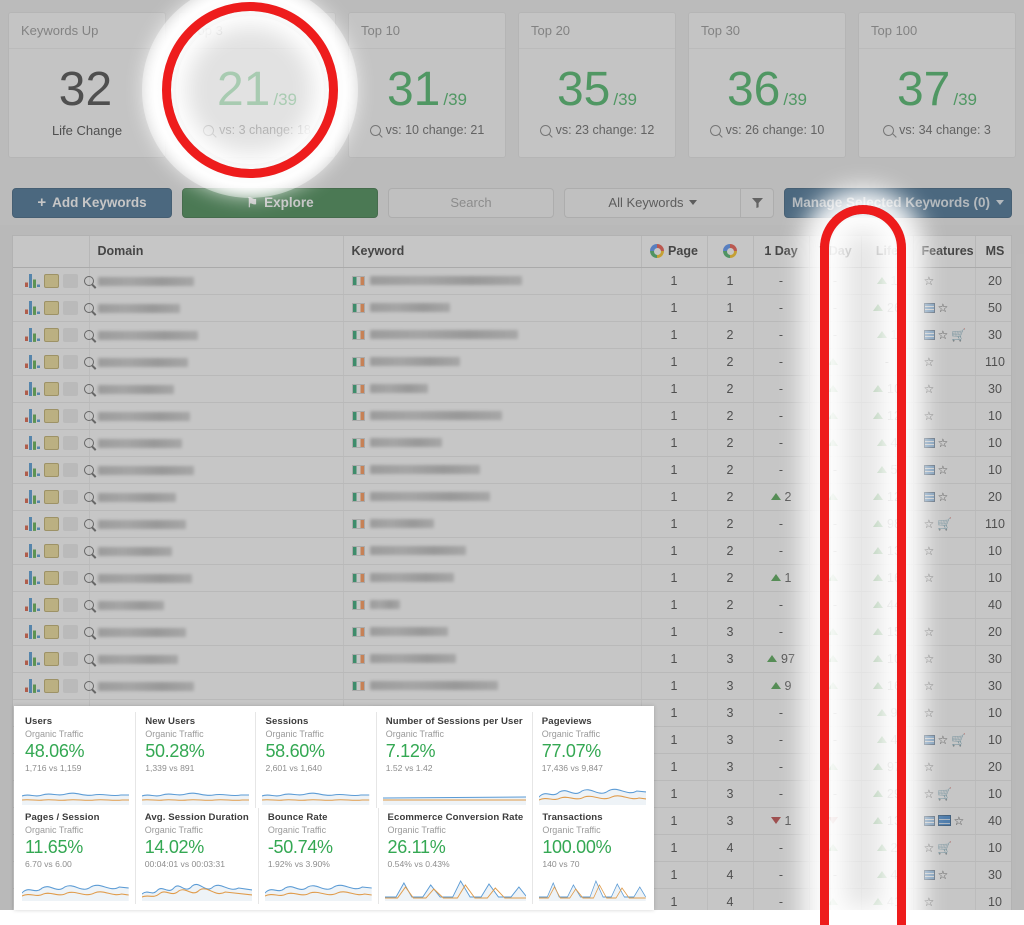  Describe the element at coordinates (87, 85) in the screenshot. I see `stat-card-keywords-up: Keywords Up 32 Life Change` at that location.